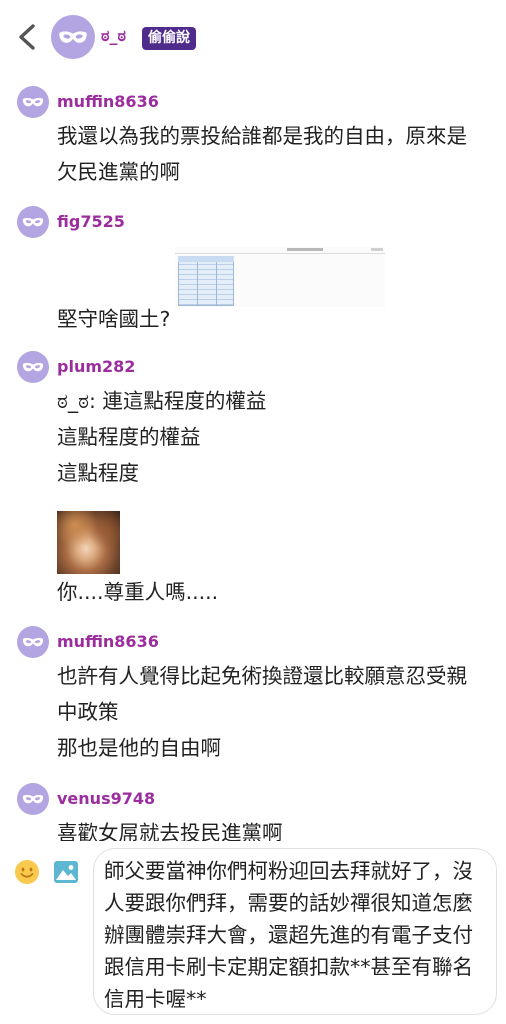  What do you see at coordinates (288, 903) in the screenshot?
I see `input-text-line: 人要跟你們拜，需要的話妙禪很知道怎麼` at bounding box center [288, 903].